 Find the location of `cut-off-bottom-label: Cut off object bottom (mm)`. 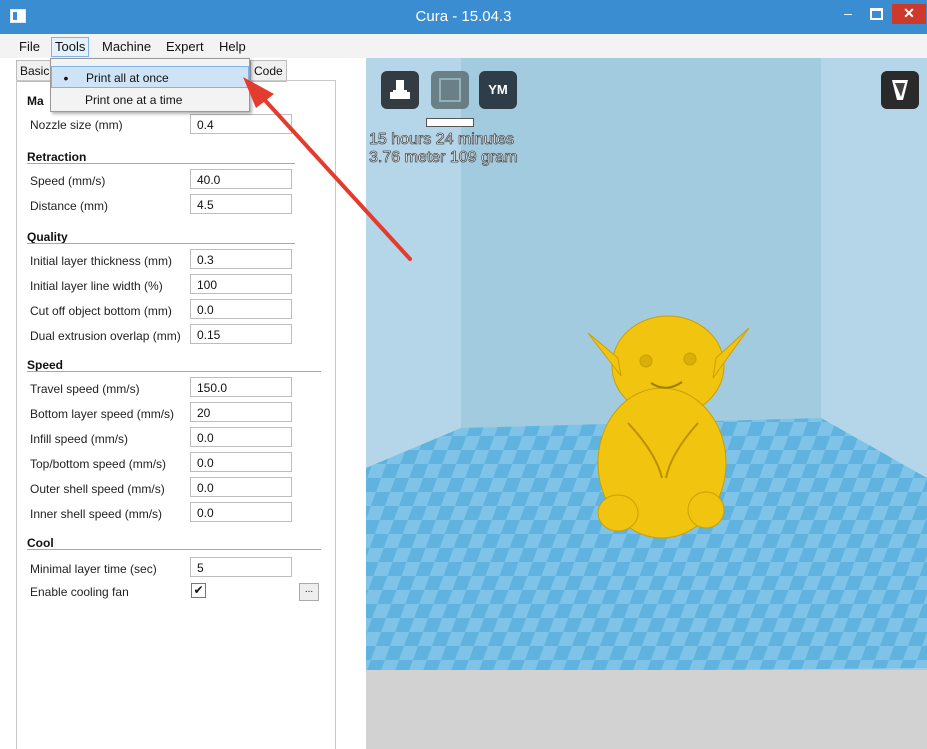

cut-off-bottom-label: Cut off object bottom (mm) is located at coordinates (101, 311).